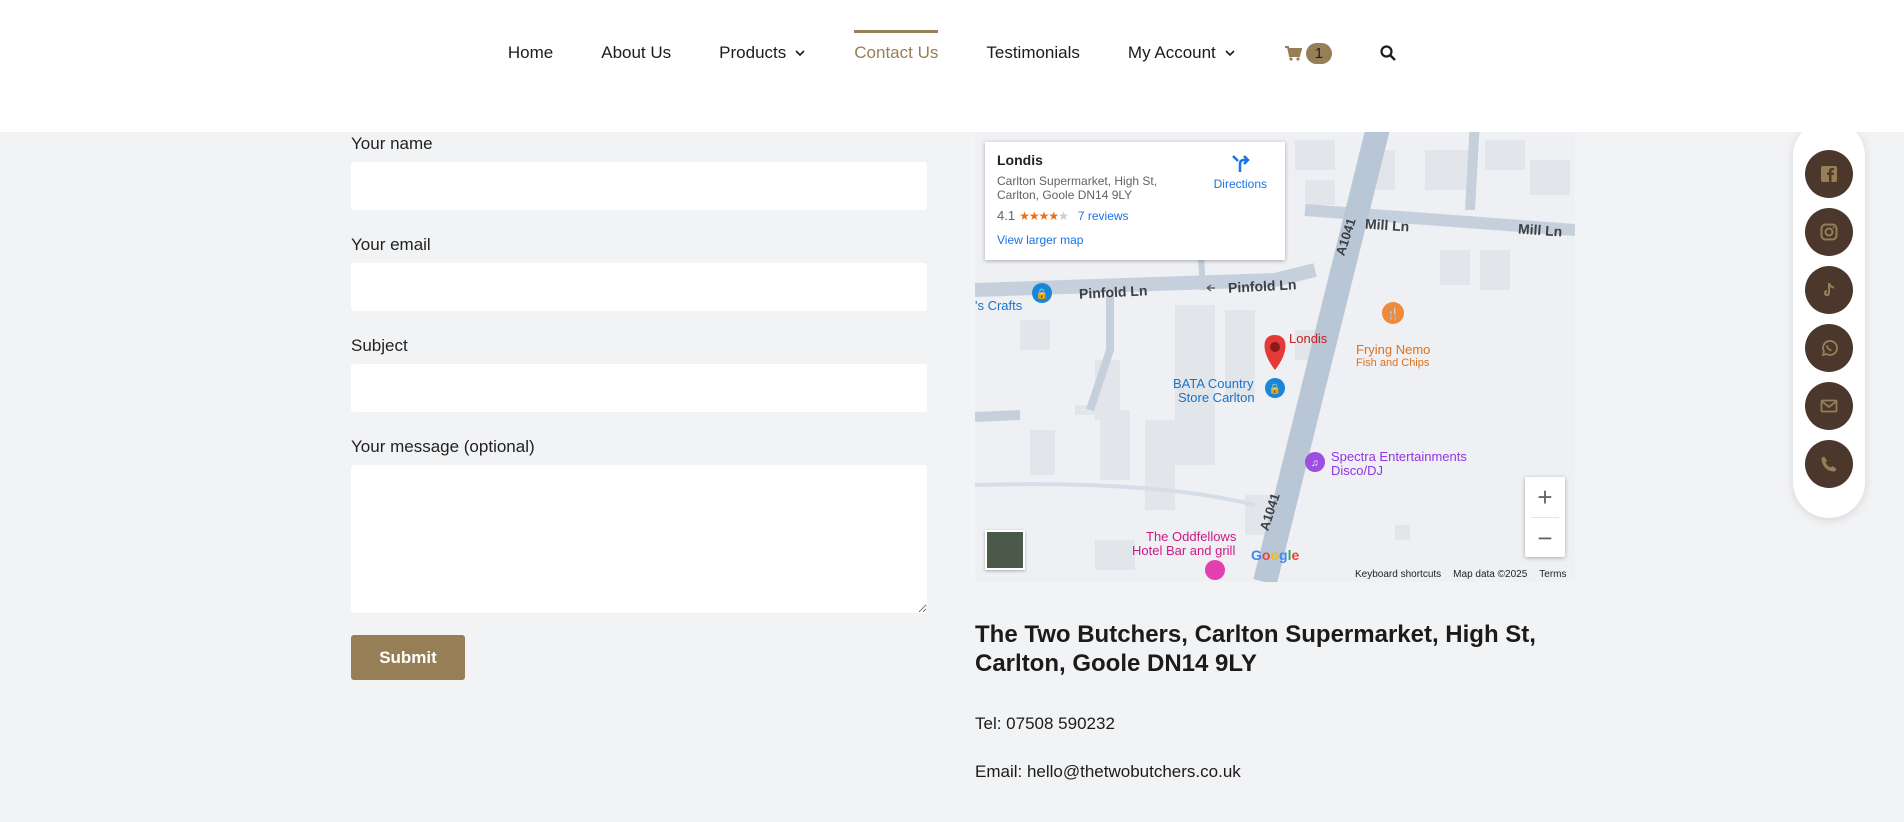 The width and height of the screenshot is (1904, 822). I want to click on map-attribution: Keyboard shortcuts Map data ©2025 Terms, so click(1461, 574).